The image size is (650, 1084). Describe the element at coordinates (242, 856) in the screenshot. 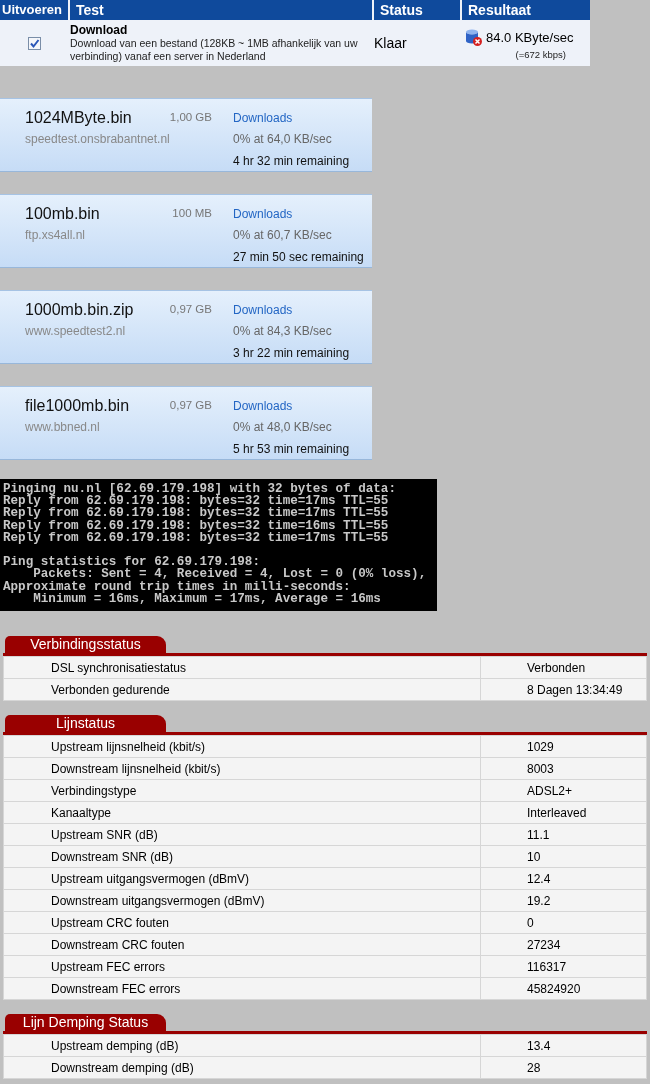

I see `label-cell: Downstream SNR (dB)` at that location.